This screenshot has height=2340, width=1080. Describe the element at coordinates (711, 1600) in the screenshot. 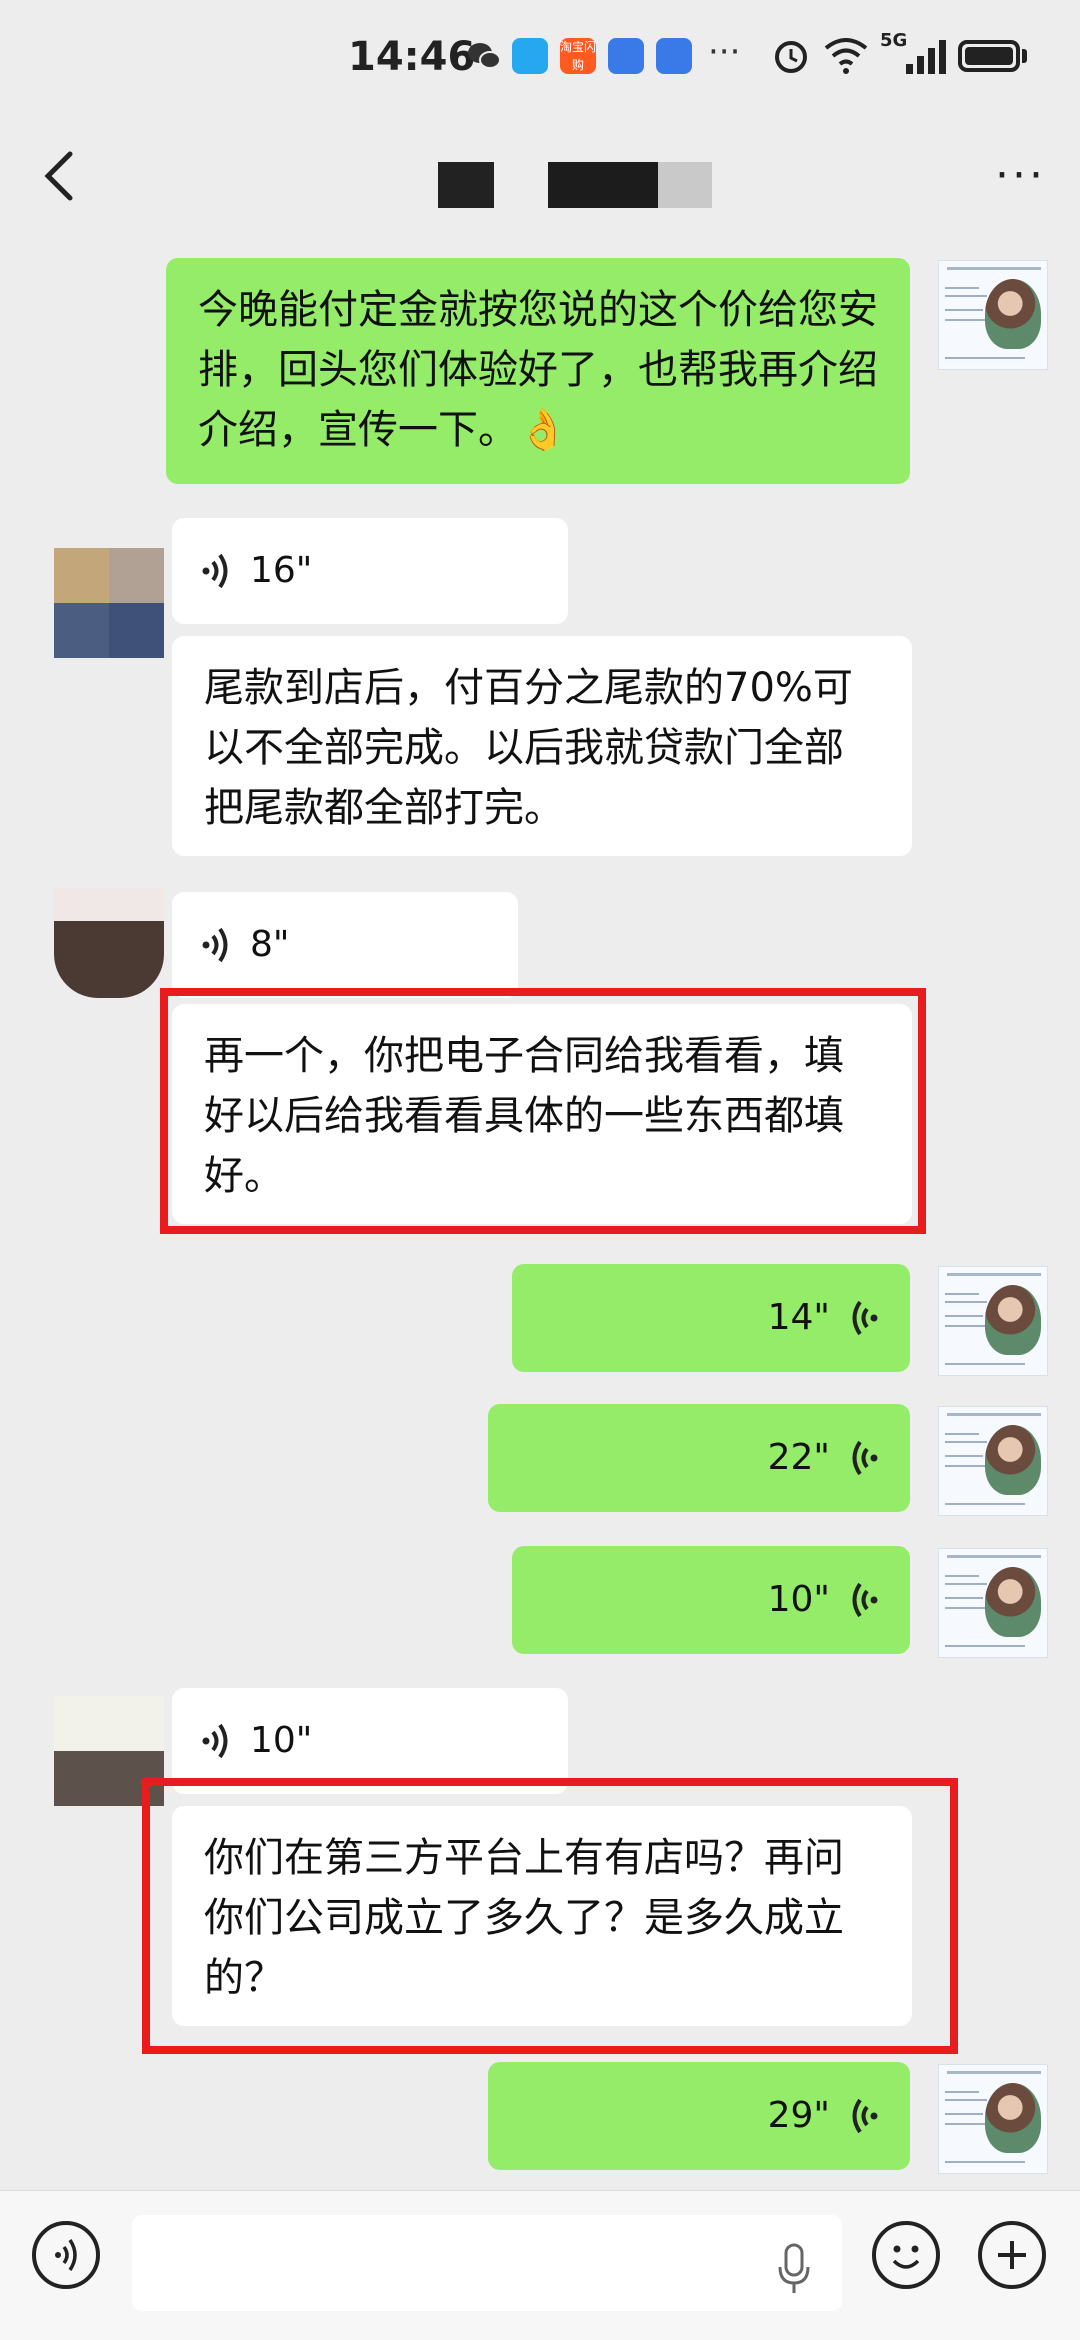

I see `outgoing-voice-message: 10"` at that location.